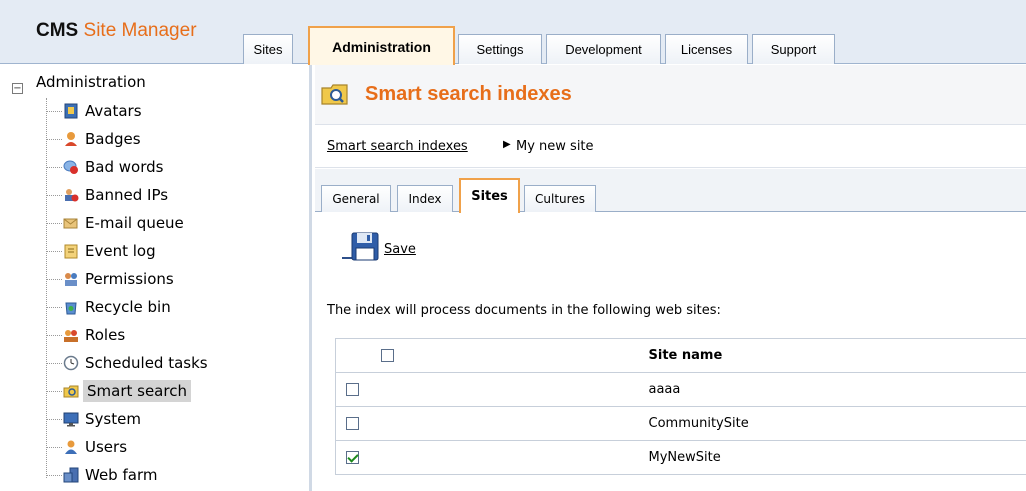  I want to click on tree-item-bad-words: Bad words, so click(105, 167).